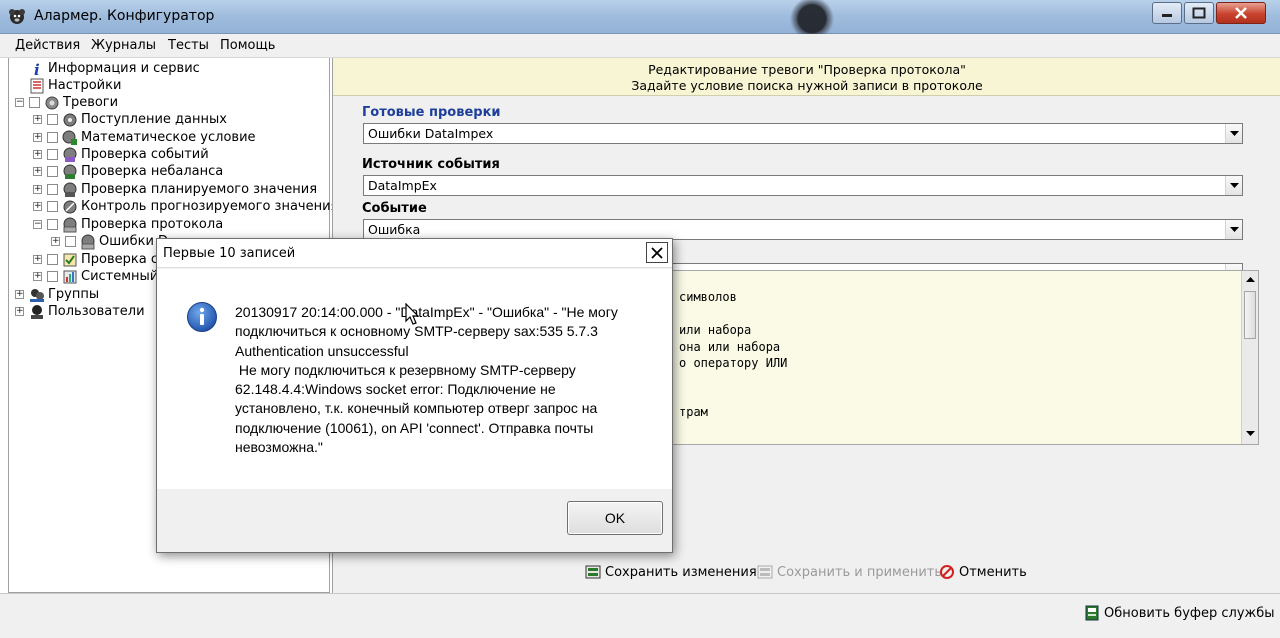  I want to click on tree-item-events: + Проверка событий, so click(121, 154).